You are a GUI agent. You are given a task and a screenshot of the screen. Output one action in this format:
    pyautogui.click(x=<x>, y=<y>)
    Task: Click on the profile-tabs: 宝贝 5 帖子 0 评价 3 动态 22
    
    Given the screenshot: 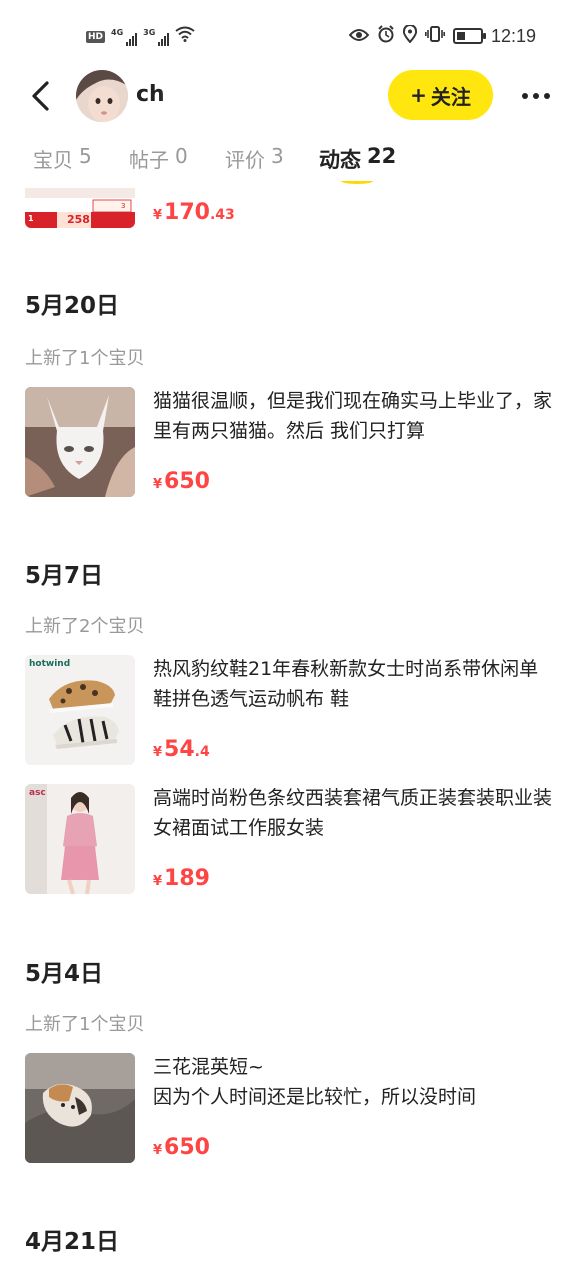 What is the action you would take?
    pyautogui.click(x=288, y=162)
    